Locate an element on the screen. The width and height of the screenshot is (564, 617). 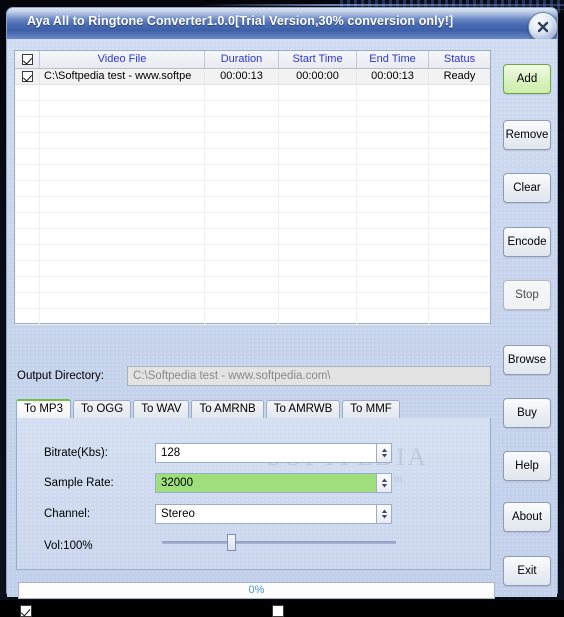
browse-button: Browse is located at coordinates (527, 360).